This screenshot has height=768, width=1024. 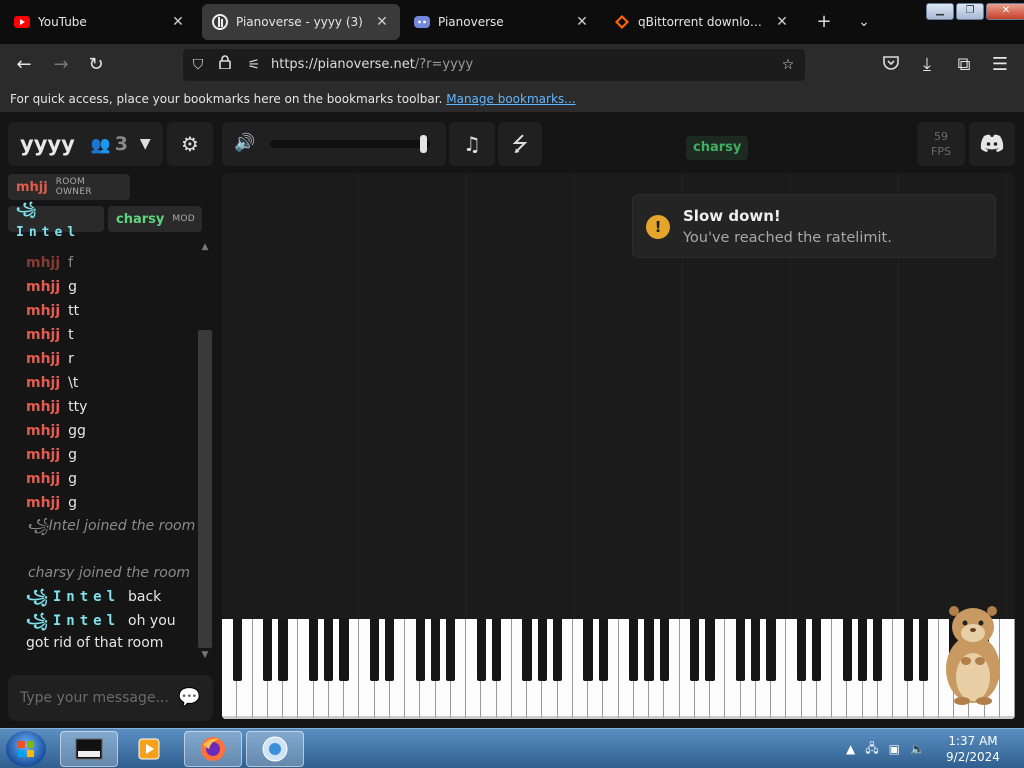 What do you see at coordinates (423, 144) in the screenshot?
I see `volume-thumb` at bounding box center [423, 144].